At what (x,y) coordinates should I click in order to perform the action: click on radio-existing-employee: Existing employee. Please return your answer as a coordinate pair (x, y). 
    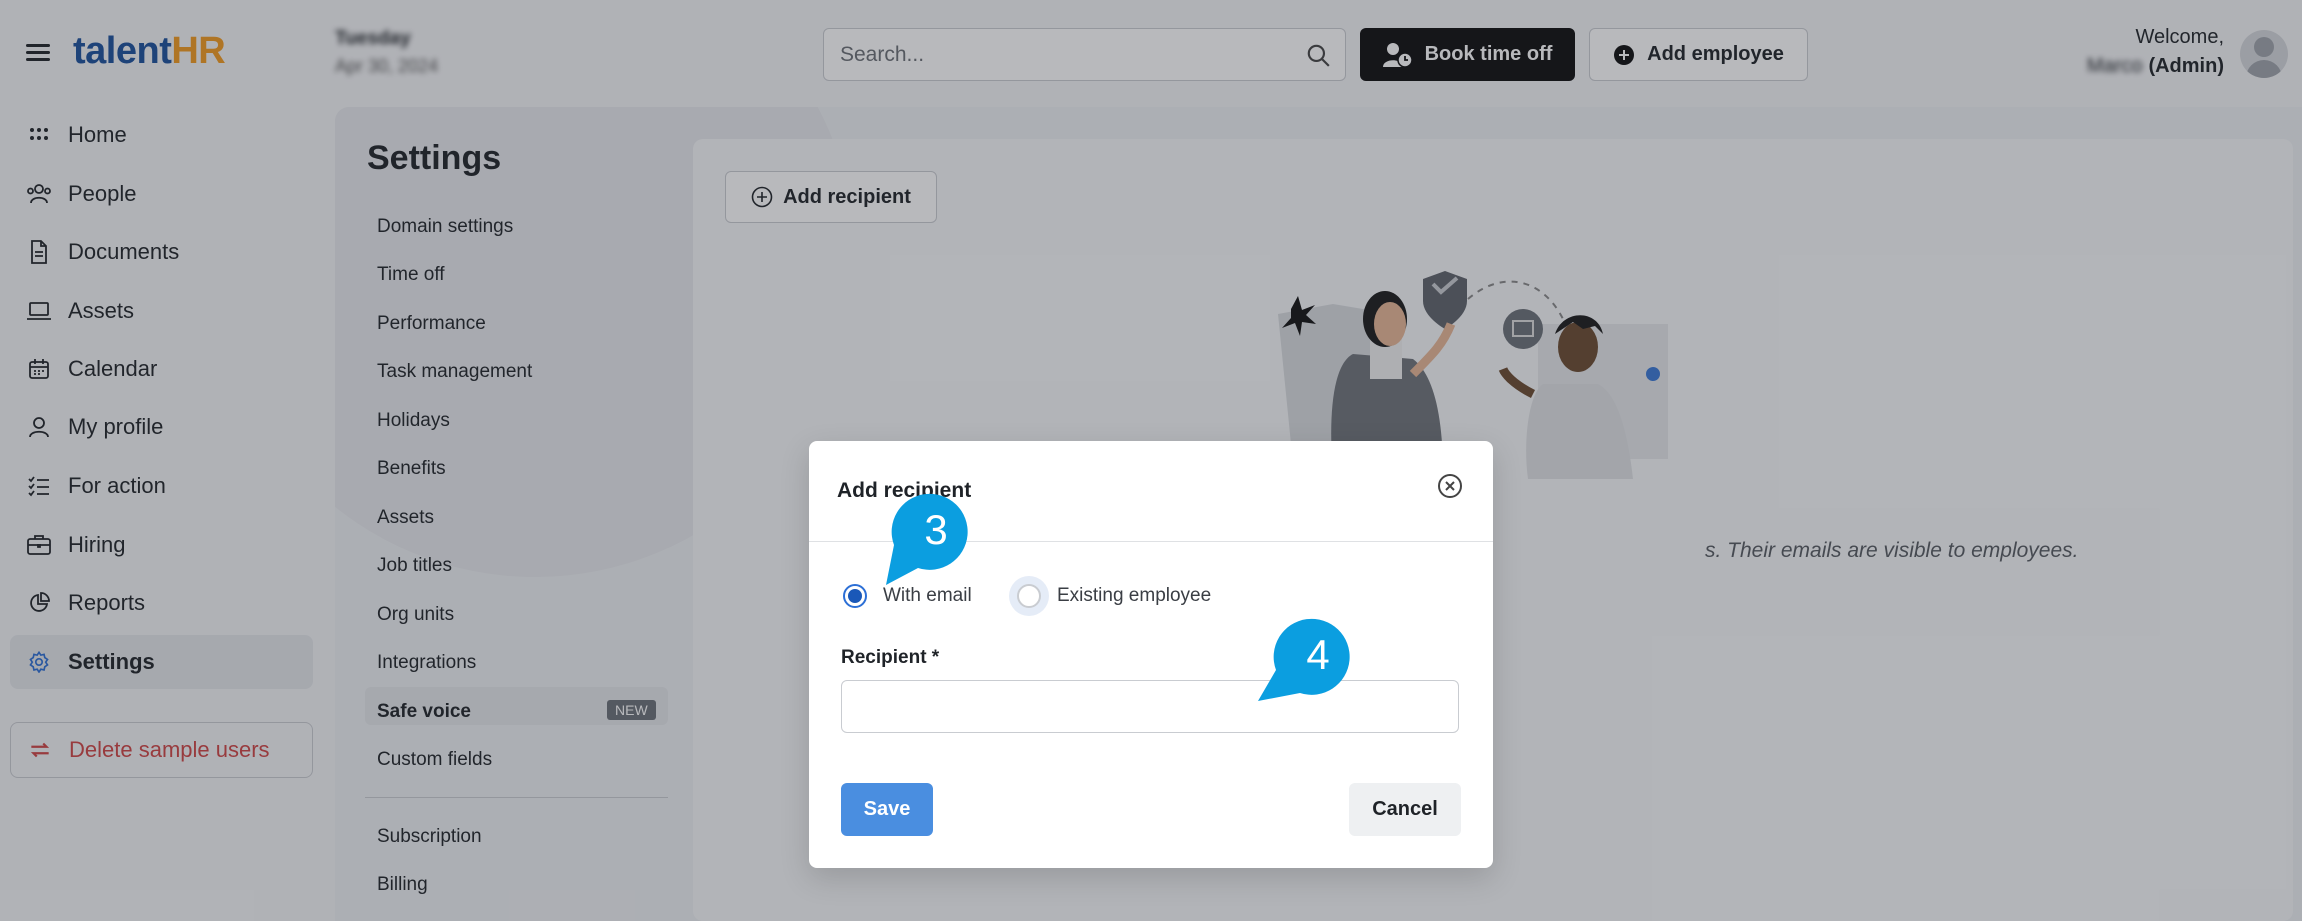
    Looking at the image, I should click on (1114, 596).